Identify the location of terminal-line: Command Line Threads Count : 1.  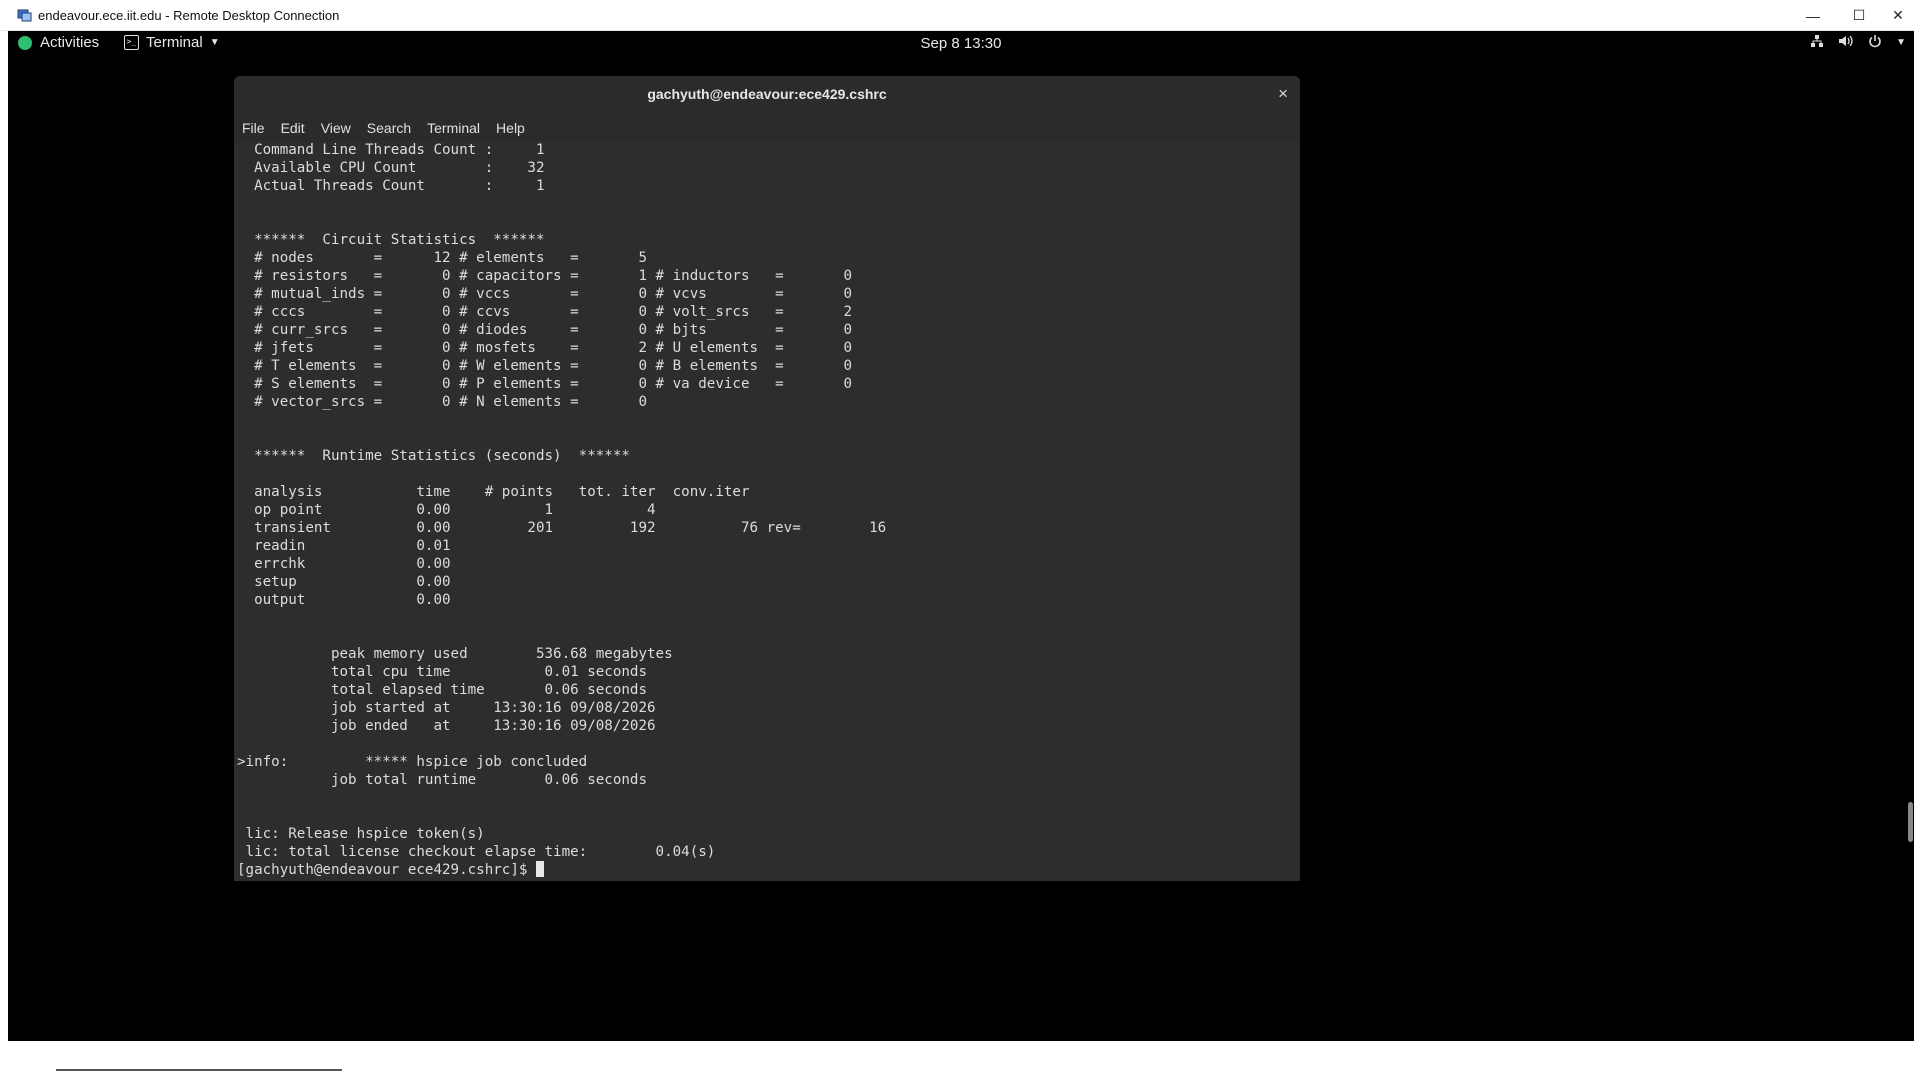
(391, 150).